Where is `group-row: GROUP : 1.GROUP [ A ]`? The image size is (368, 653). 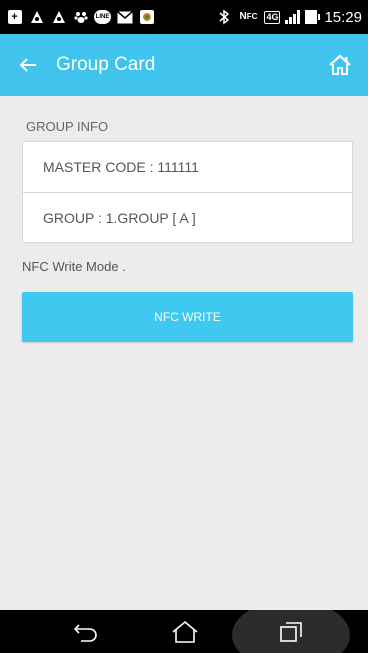
group-row: GROUP : 1.GROUP [ A ] is located at coordinates (187, 217).